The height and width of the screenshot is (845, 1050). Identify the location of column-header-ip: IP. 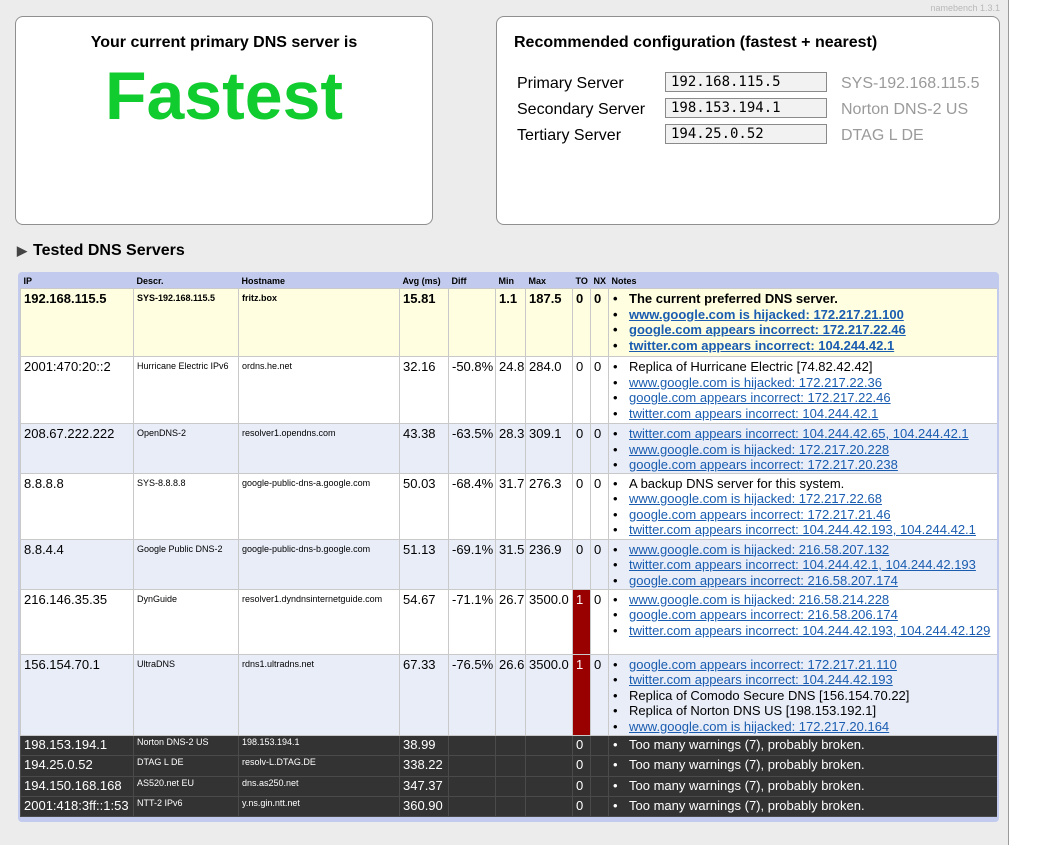
(77, 281).